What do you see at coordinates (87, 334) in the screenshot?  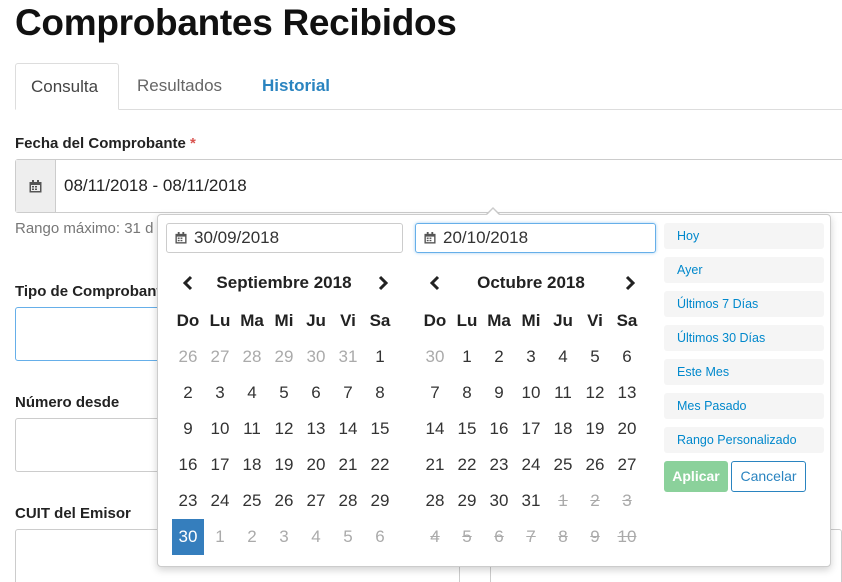 I see `tipo-select` at bounding box center [87, 334].